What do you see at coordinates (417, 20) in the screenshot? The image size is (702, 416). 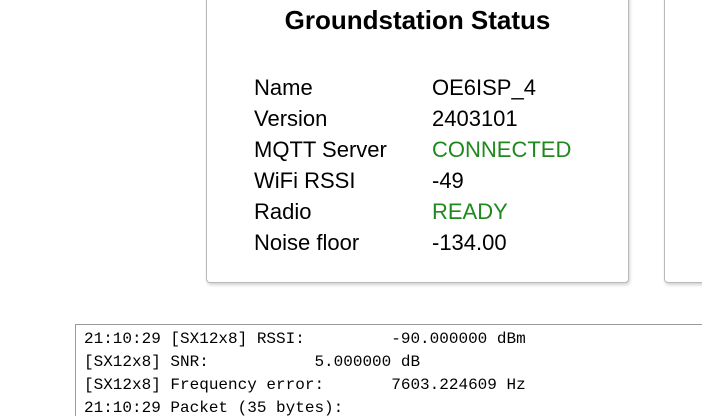 I see `card-title: Groundstation Status` at bounding box center [417, 20].